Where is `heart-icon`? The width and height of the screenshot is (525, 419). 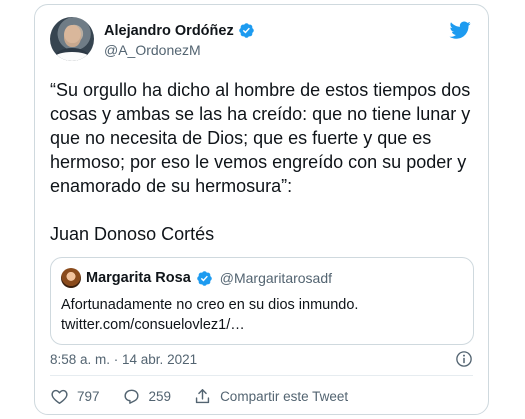 heart-icon is located at coordinates (59, 396).